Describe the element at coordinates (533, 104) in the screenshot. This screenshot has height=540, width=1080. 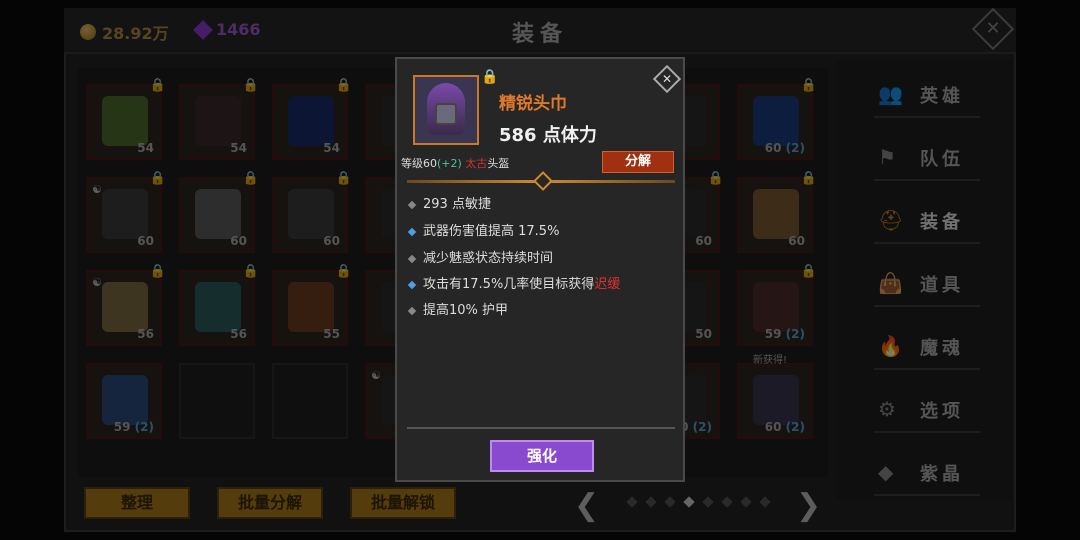
I see `item-name: 精锐头巾` at that location.